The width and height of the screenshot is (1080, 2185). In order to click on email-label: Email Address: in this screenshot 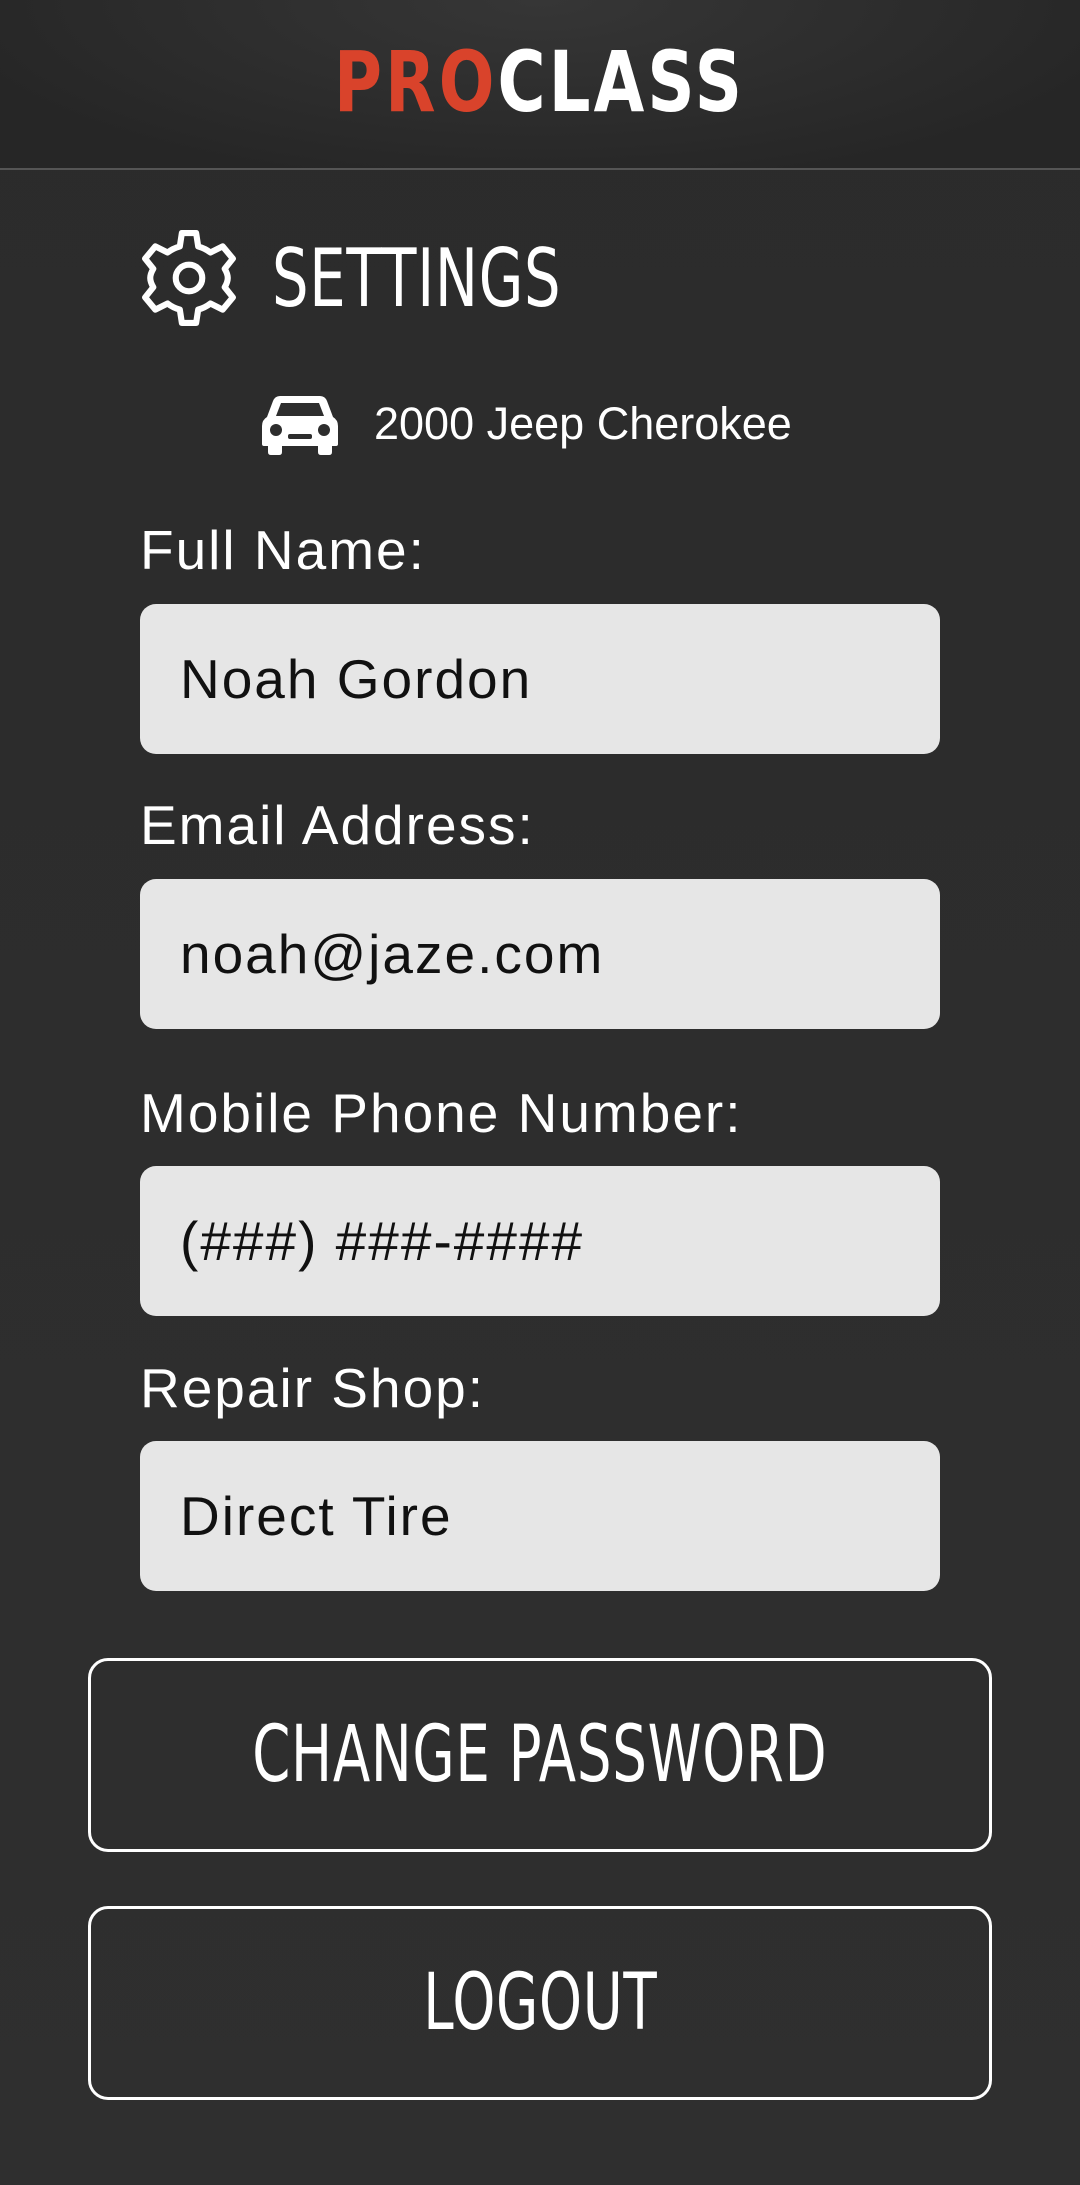, I will do `click(337, 825)`.